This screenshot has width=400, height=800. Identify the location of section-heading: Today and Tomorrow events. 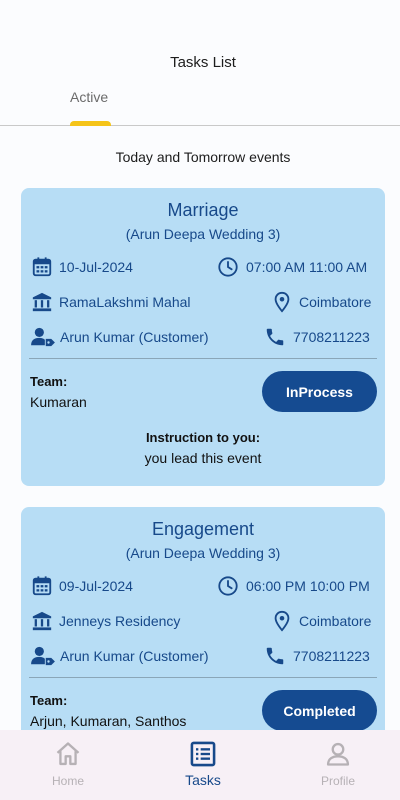
(203, 157).